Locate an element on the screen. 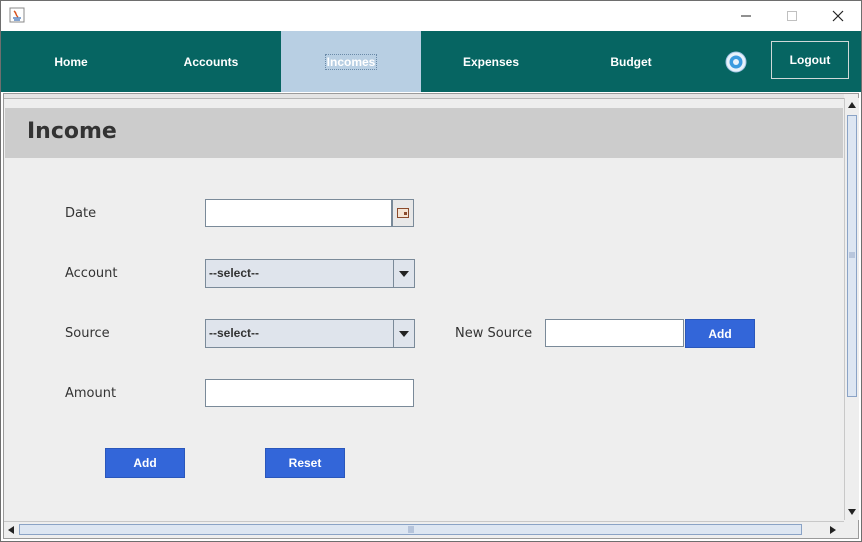 This screenshot has height=542, width=862. nav-accounts: Accounts is located at coordinates (211, 61).